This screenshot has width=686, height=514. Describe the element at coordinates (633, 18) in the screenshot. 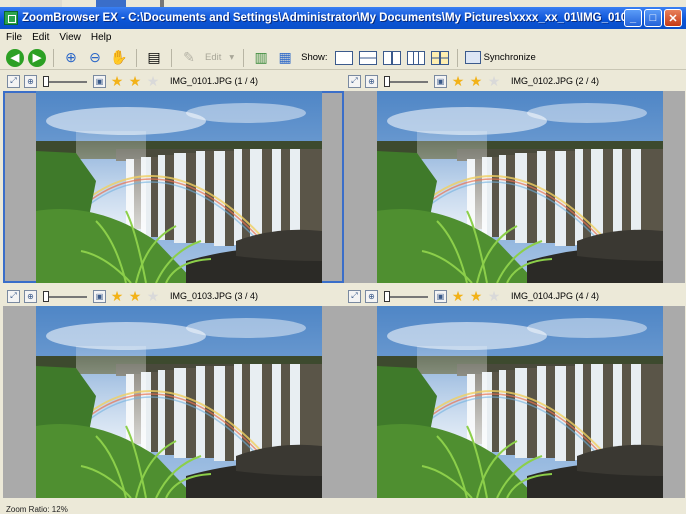

I see `minimize-button: _` at that location.